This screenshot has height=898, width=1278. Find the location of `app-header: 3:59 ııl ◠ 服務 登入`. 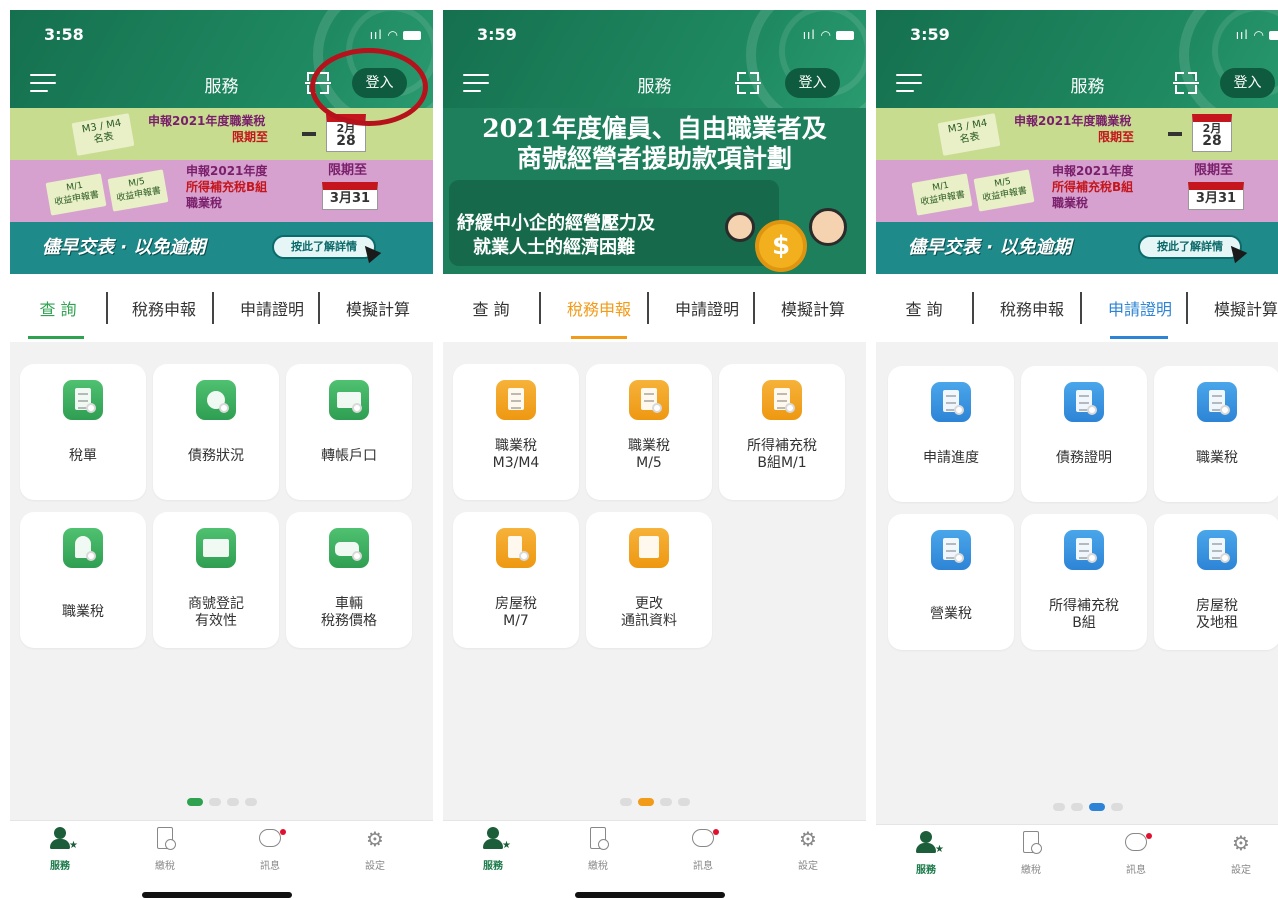

app-header: 3:59 ııl ◠ 服務 登入 is located at coordinates (654, 59).